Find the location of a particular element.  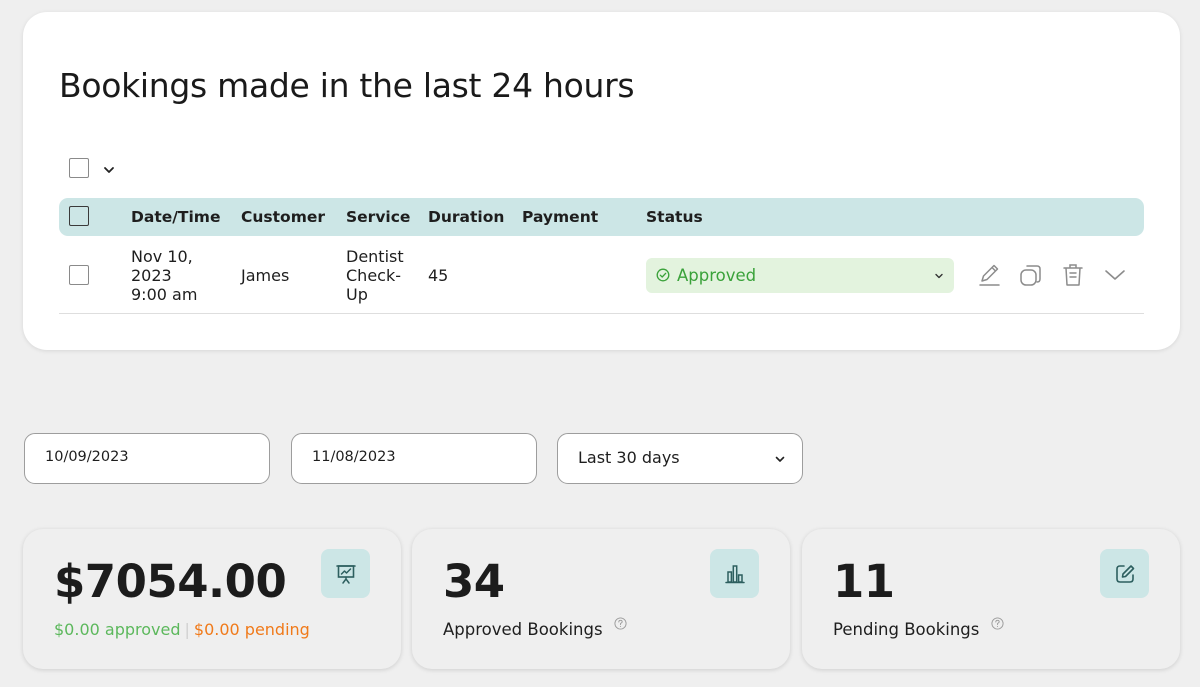

check-circle-icon is located at coordinates (663, 275).